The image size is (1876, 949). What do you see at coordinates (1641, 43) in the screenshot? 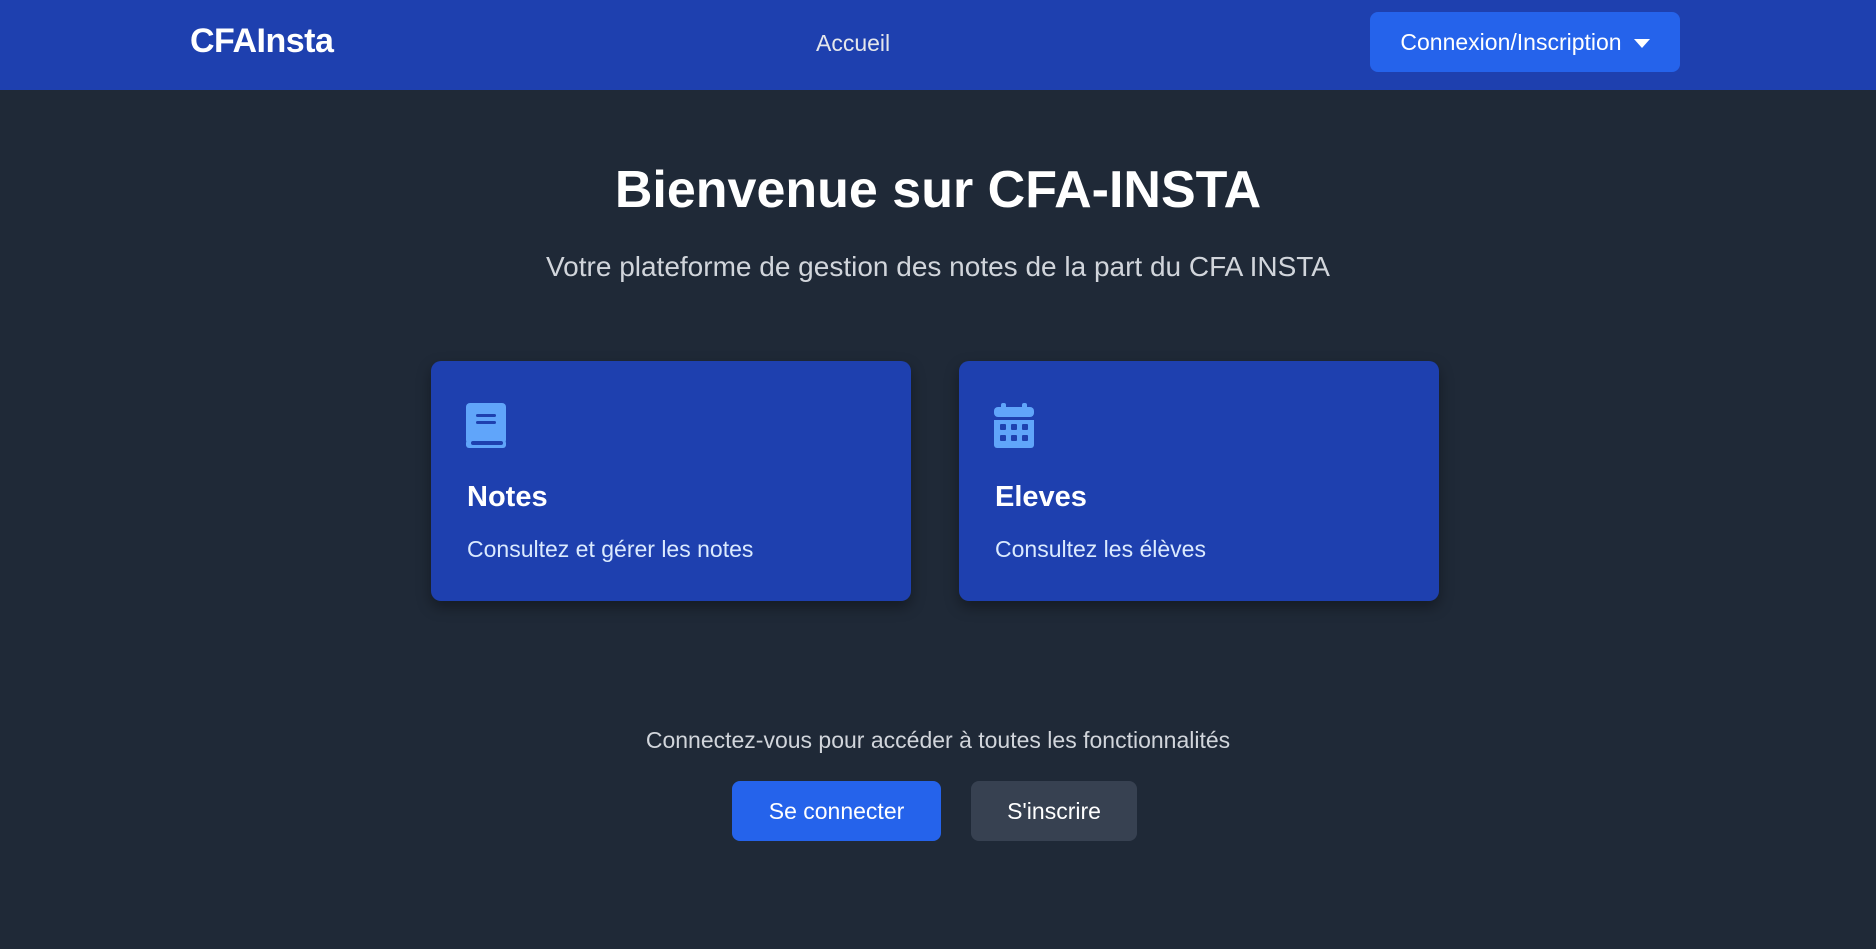
I see `caret-down-icon` at bounding box center [1641, 43].